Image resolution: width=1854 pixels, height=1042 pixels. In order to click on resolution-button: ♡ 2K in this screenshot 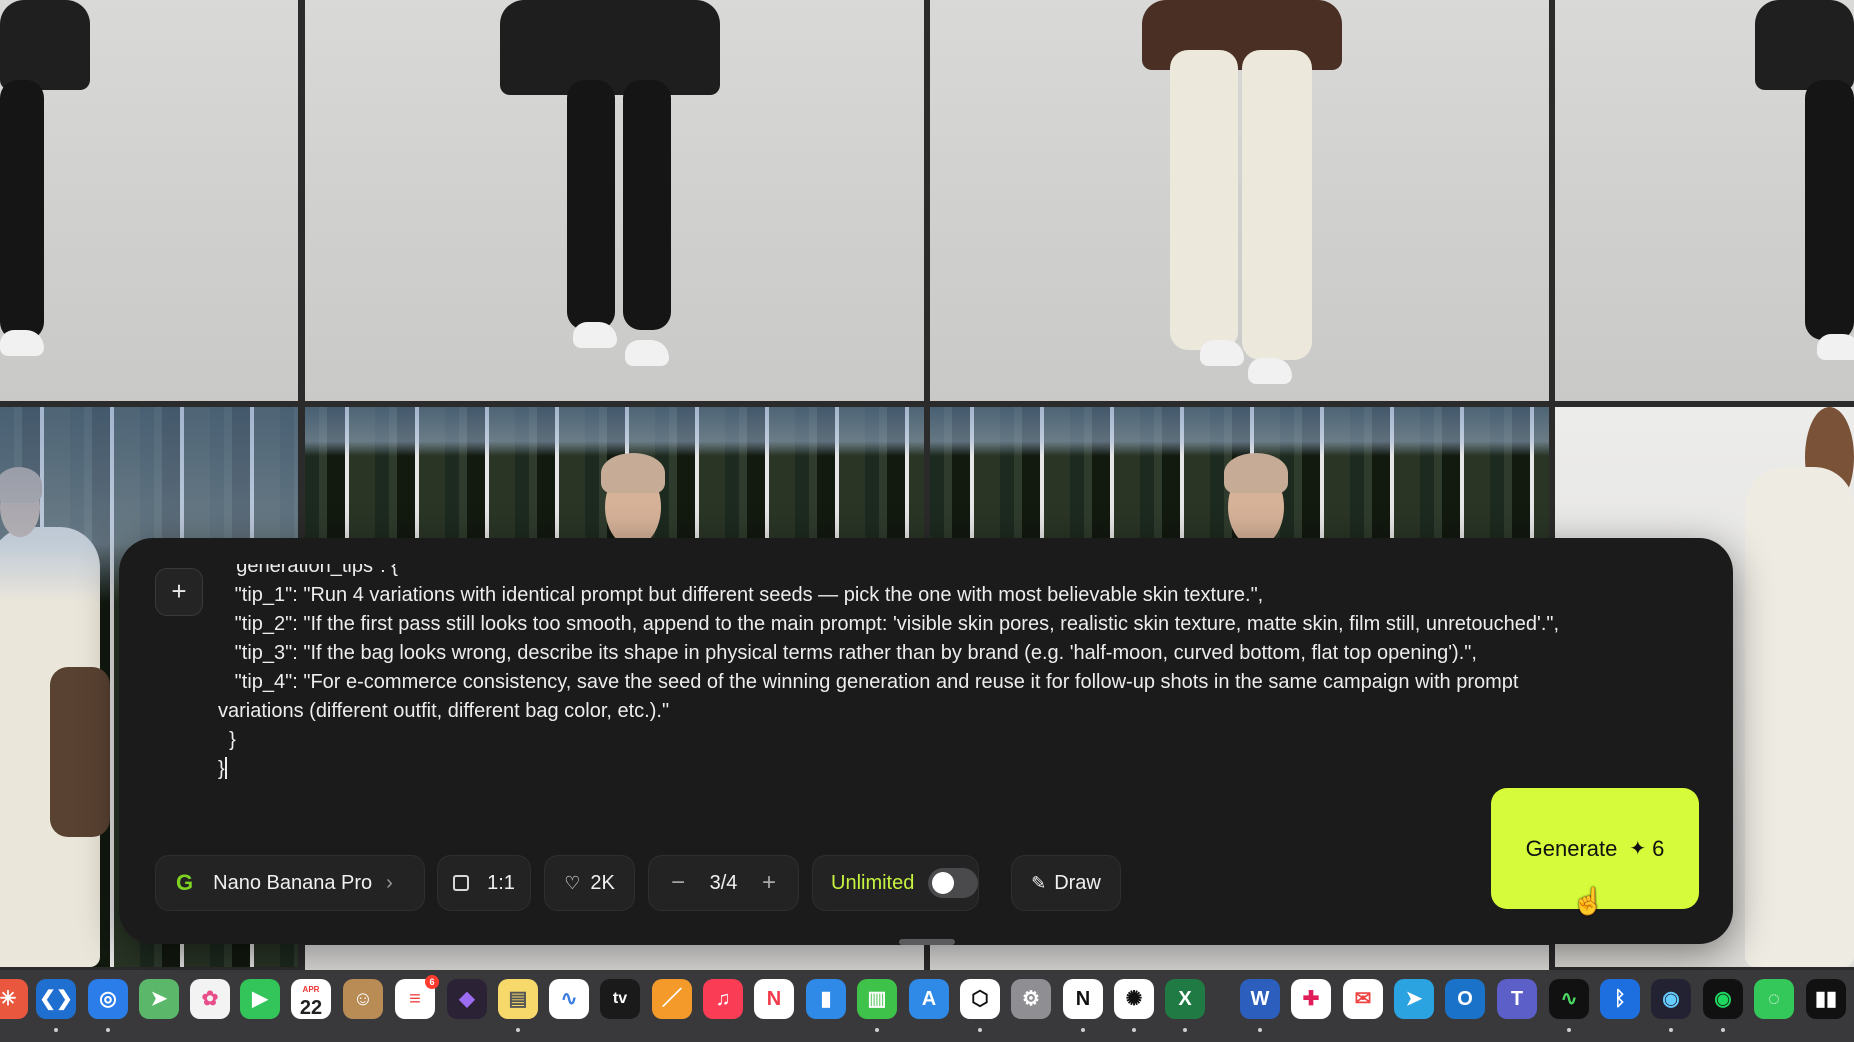, I will do `click(589, 883)`.